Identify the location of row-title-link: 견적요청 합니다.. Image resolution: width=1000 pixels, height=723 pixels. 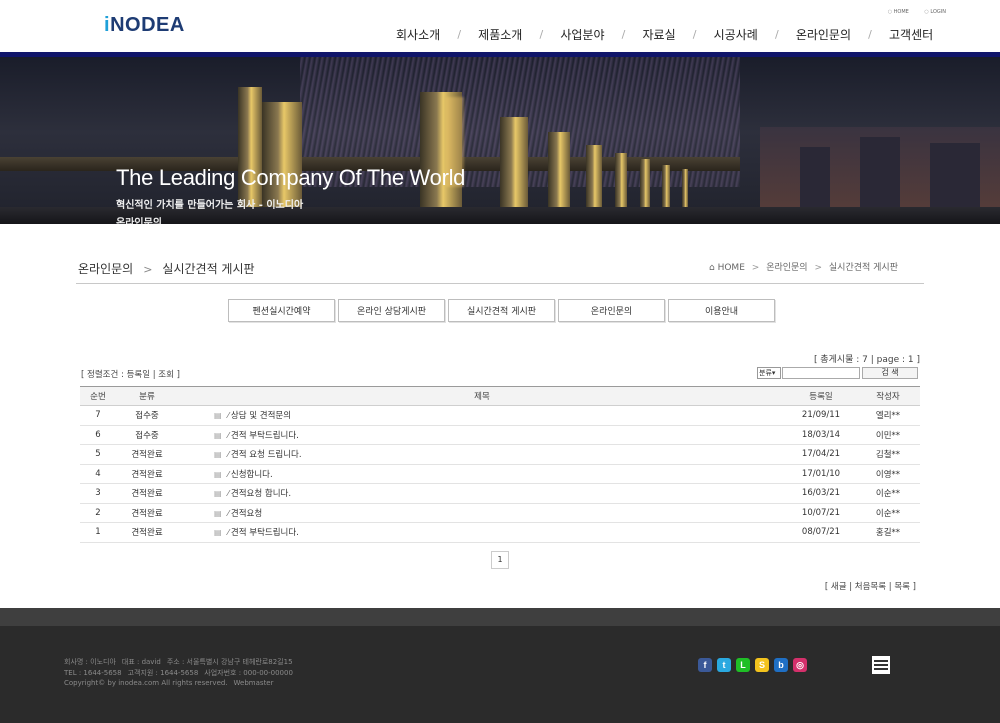
(261, 494).